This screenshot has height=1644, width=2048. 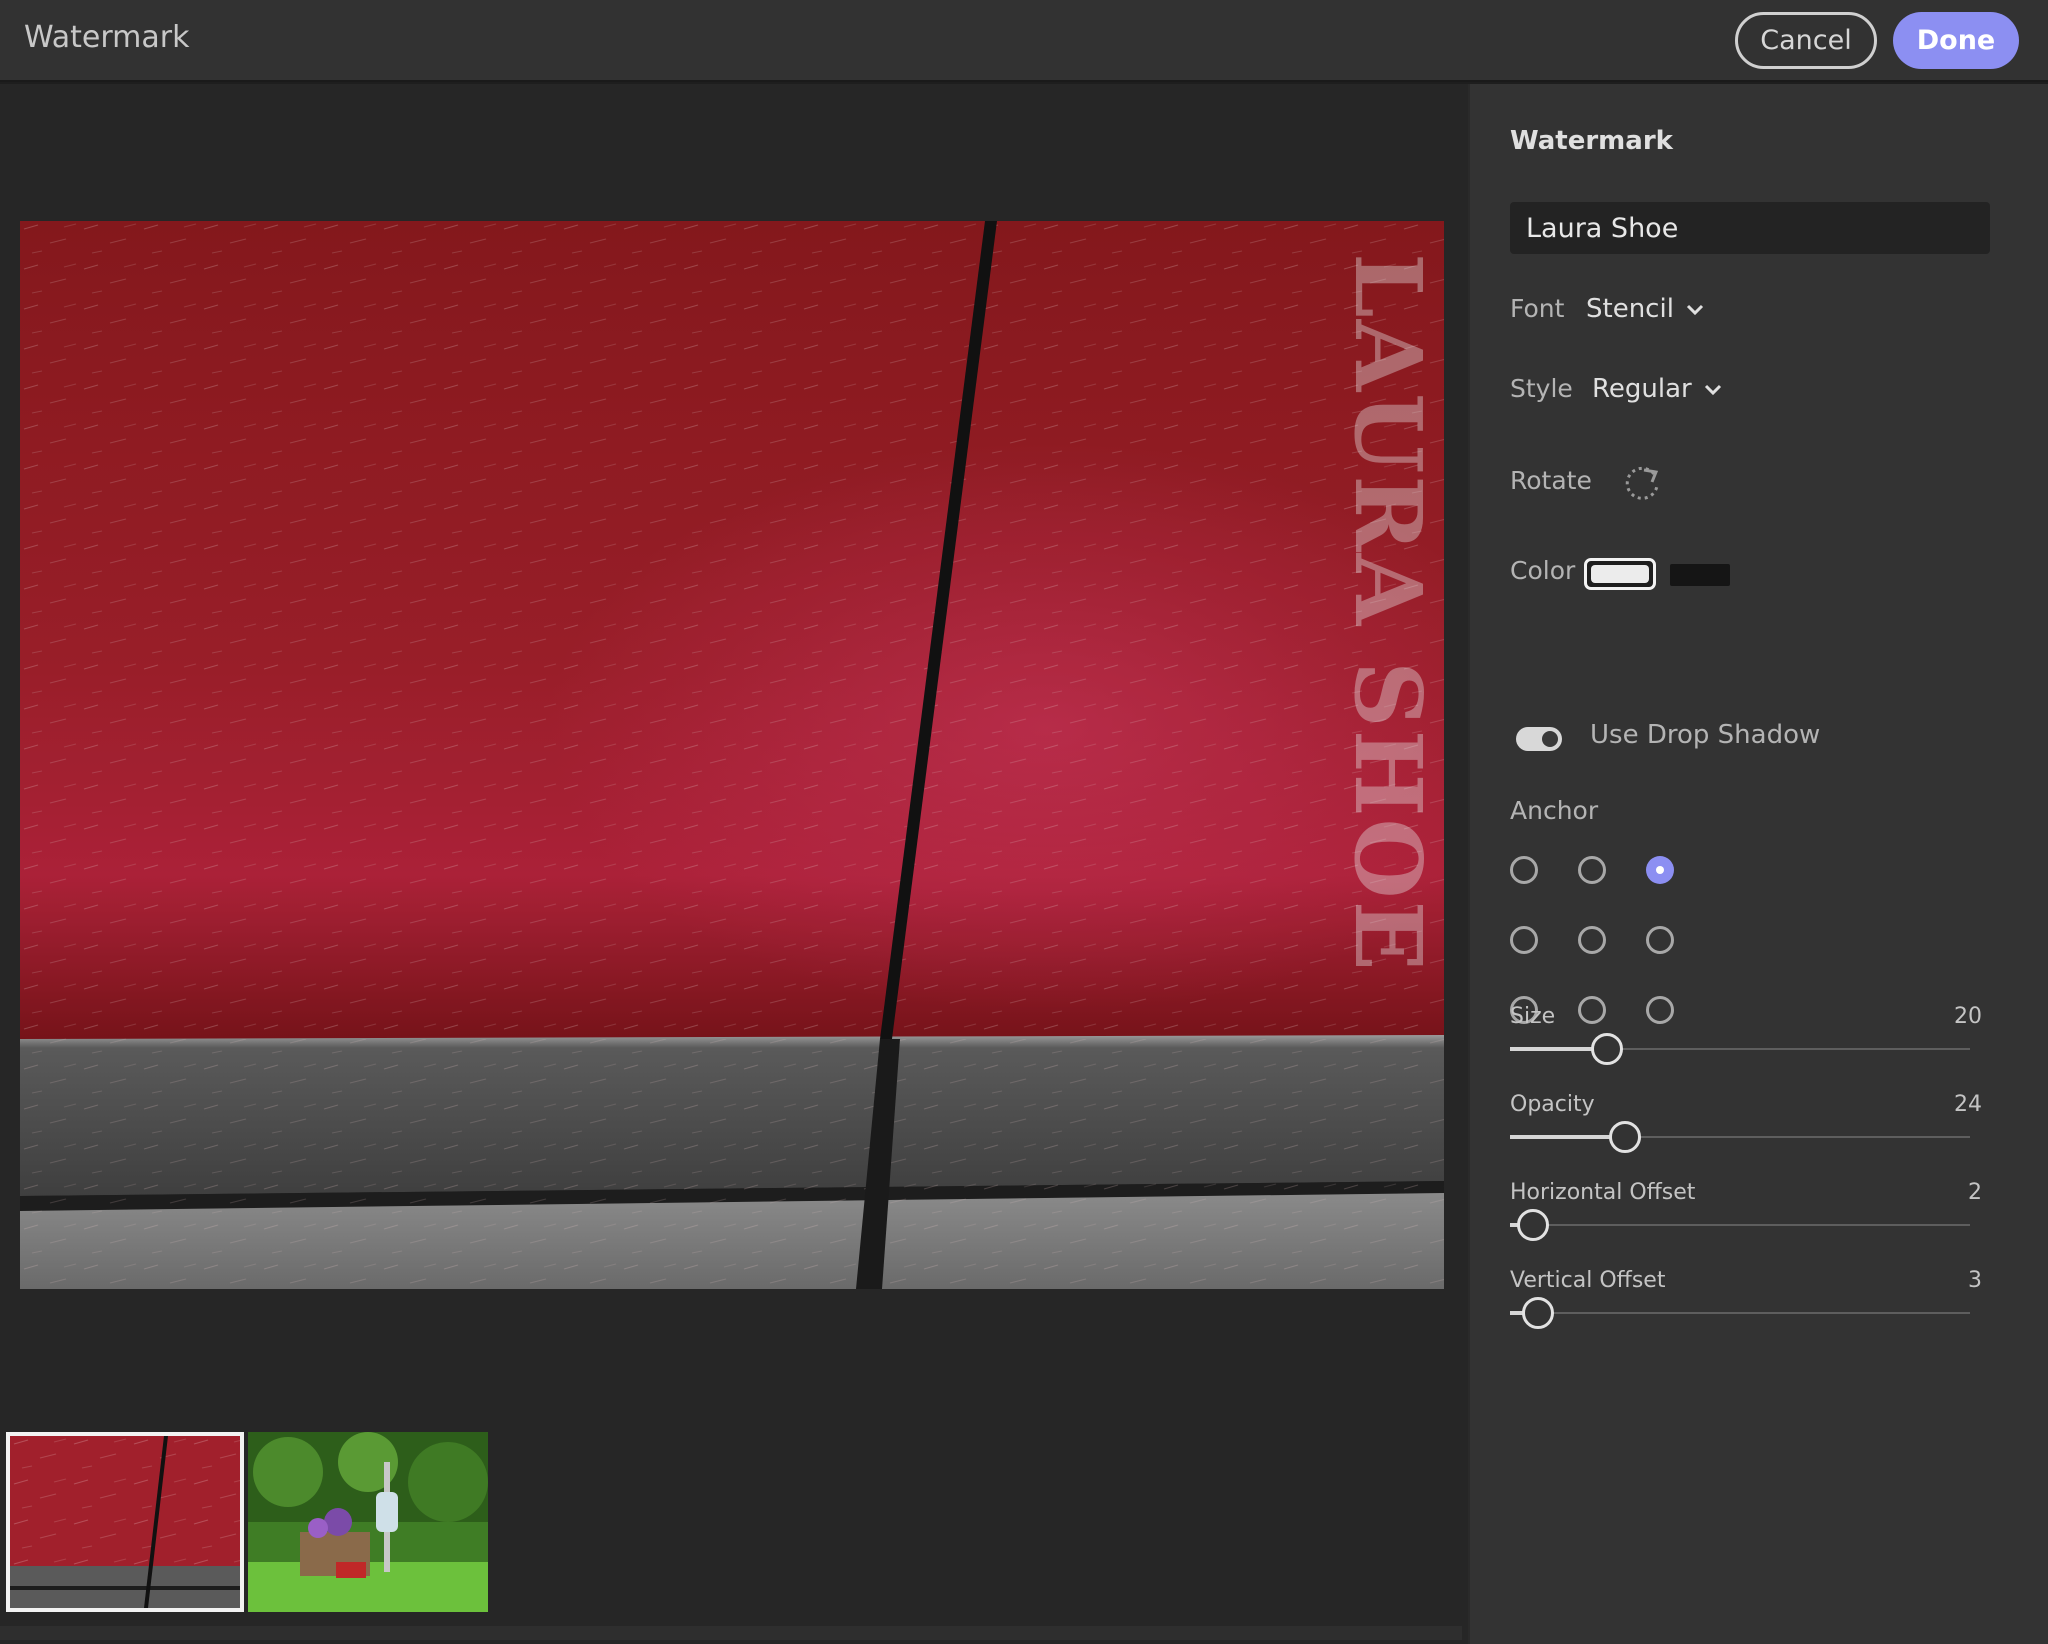 What do you see at coordinates (1968, 1016) in the screenshot?
I see `slider-value: 20` at bounding box center [1968, 1016].